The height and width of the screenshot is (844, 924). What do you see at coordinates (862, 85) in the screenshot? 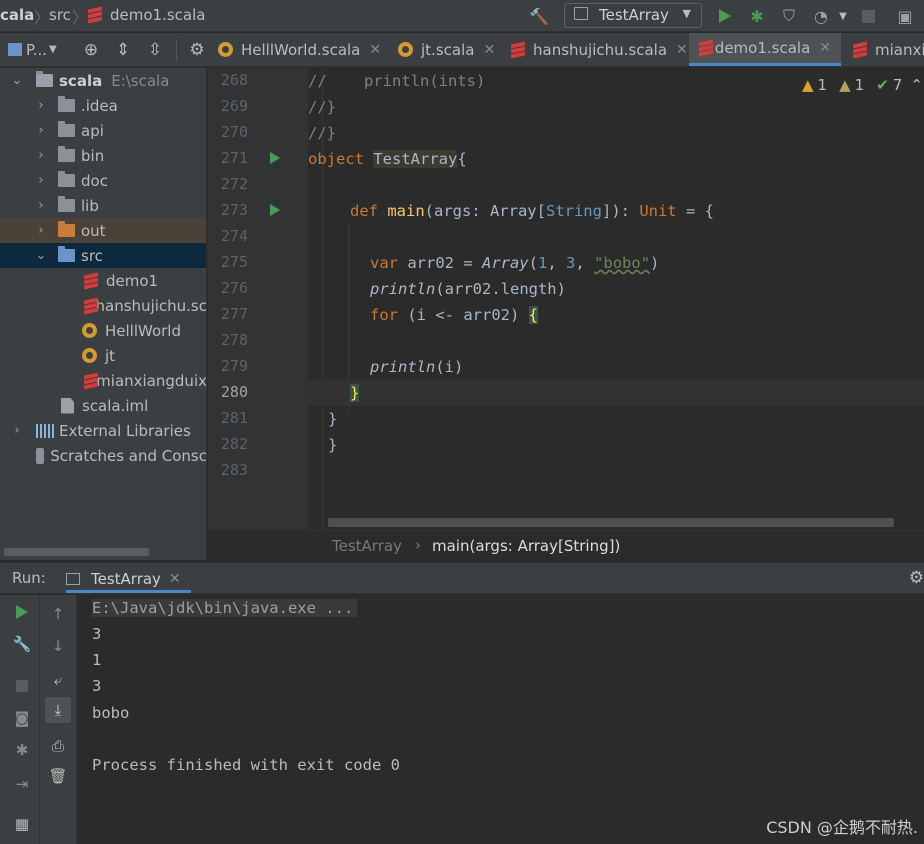
I see `inspection-widget: ▲ 1 ▲ 1 ✔ 7 ⌃` at bounding box center [862, 85].